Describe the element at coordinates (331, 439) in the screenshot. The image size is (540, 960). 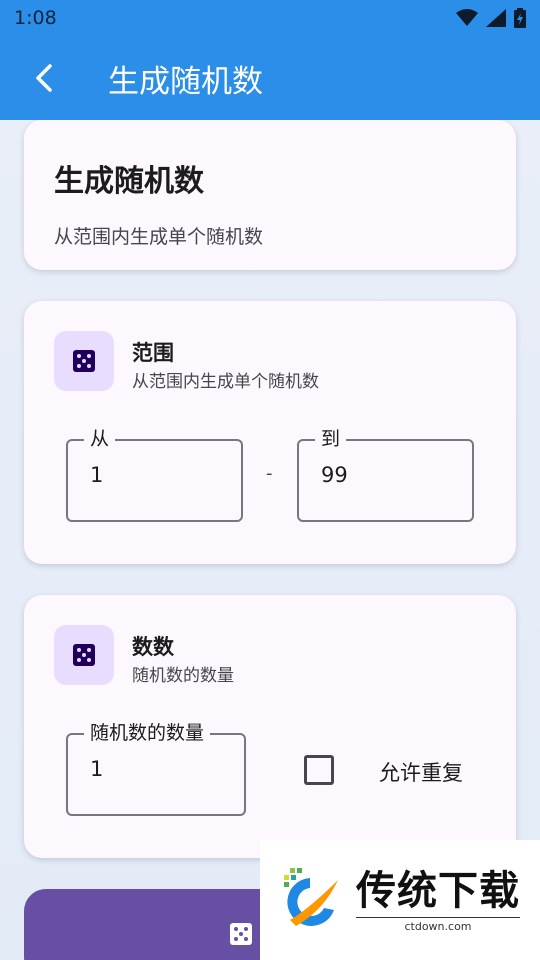
I see `range-to-label: 到` at that location.